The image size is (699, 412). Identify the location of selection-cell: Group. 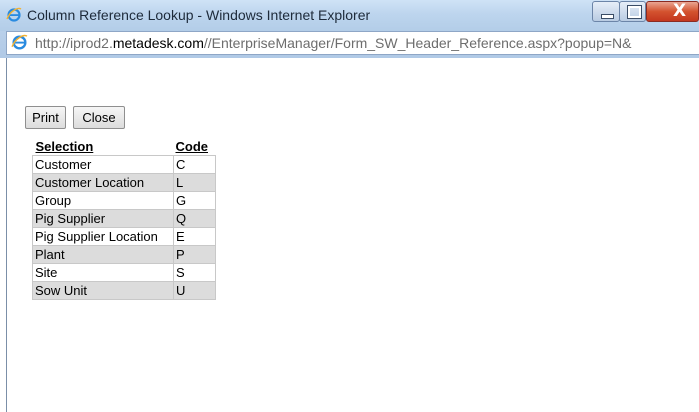
(103, 200).